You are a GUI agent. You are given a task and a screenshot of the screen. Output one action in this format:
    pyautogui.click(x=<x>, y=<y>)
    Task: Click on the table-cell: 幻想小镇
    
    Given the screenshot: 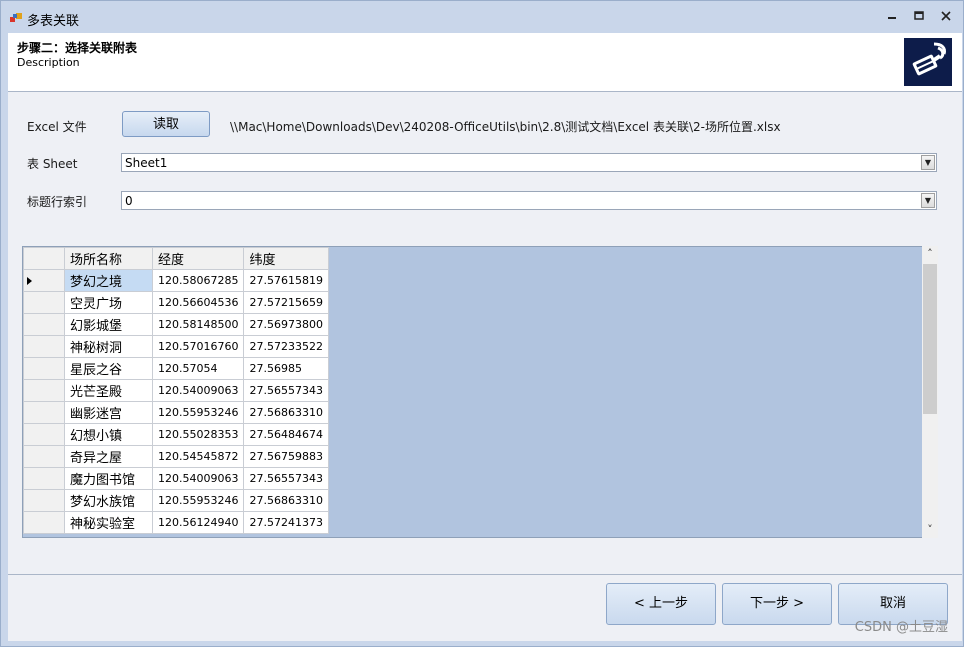 What is the action you would take?
    pyautogui.click(x=108, y=434)
    